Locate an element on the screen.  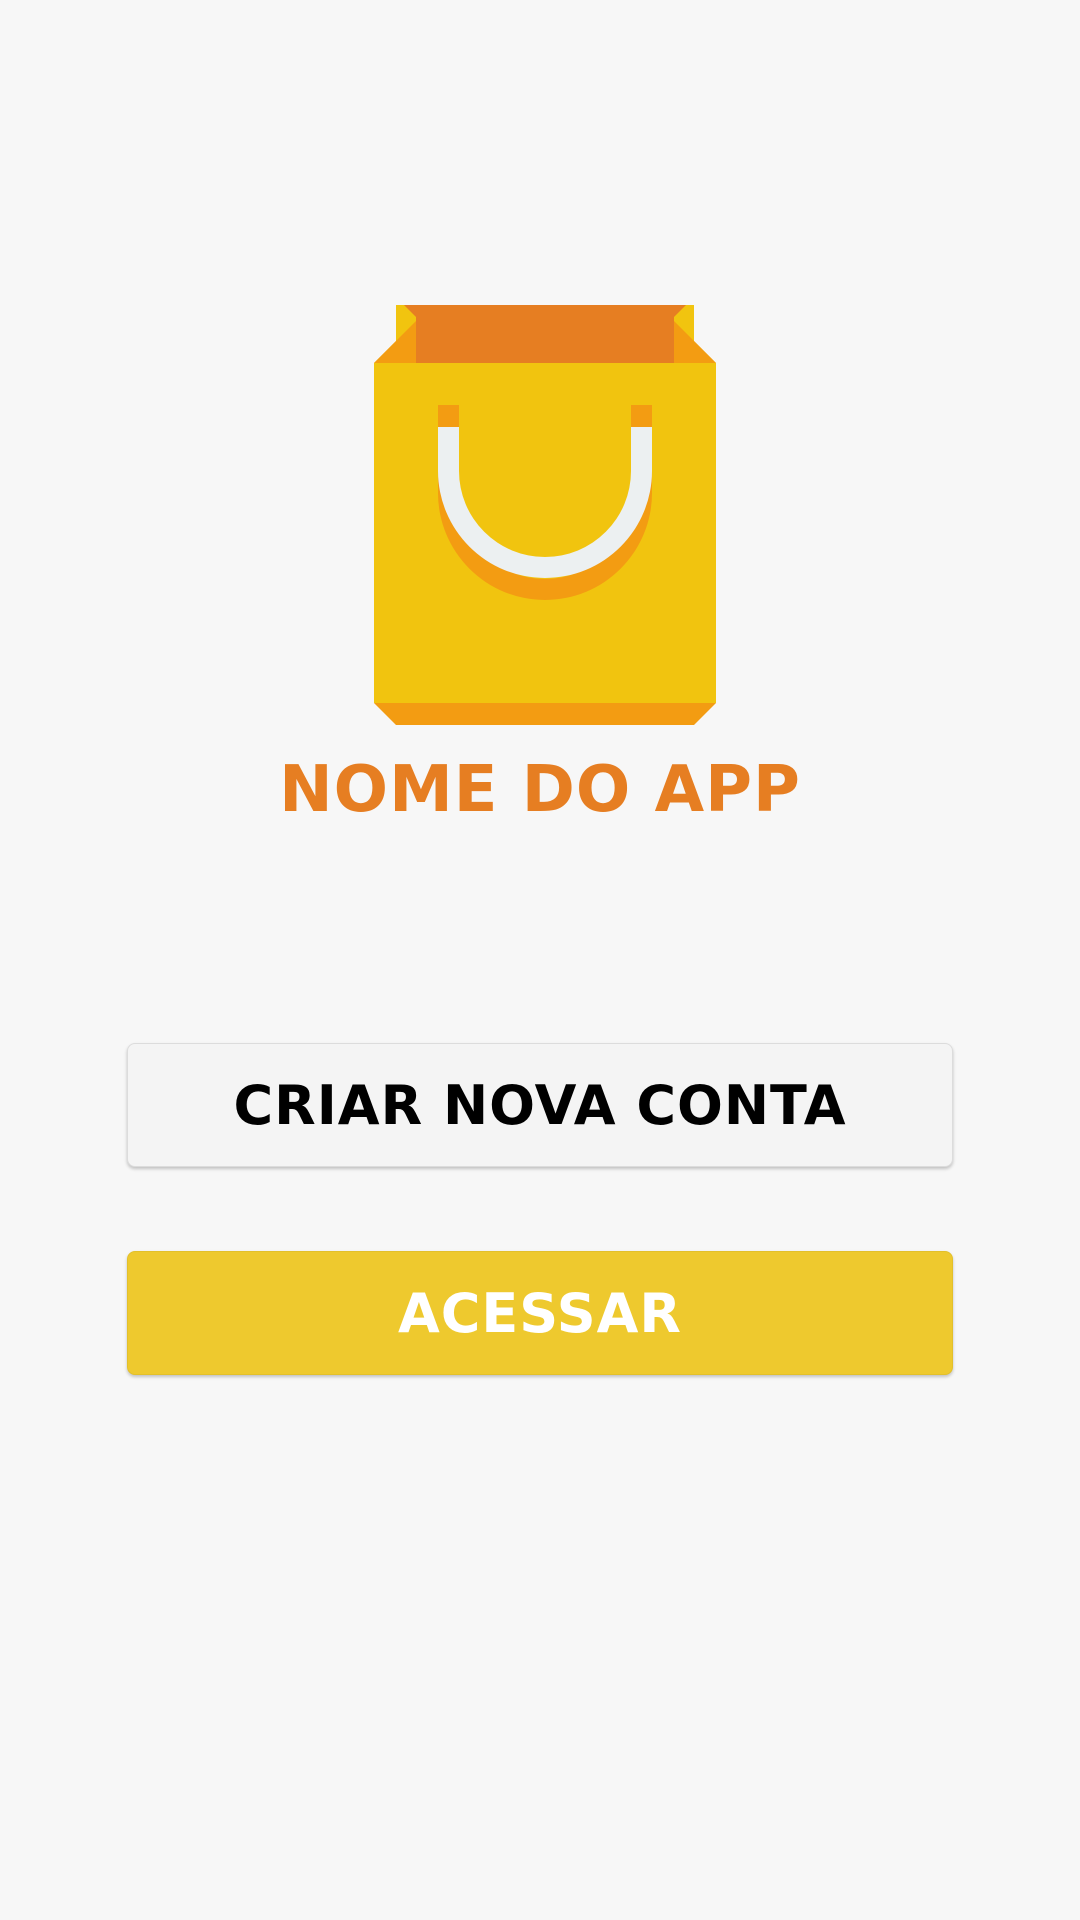
shopping-bag-icon is located at coordinates (545, 515).